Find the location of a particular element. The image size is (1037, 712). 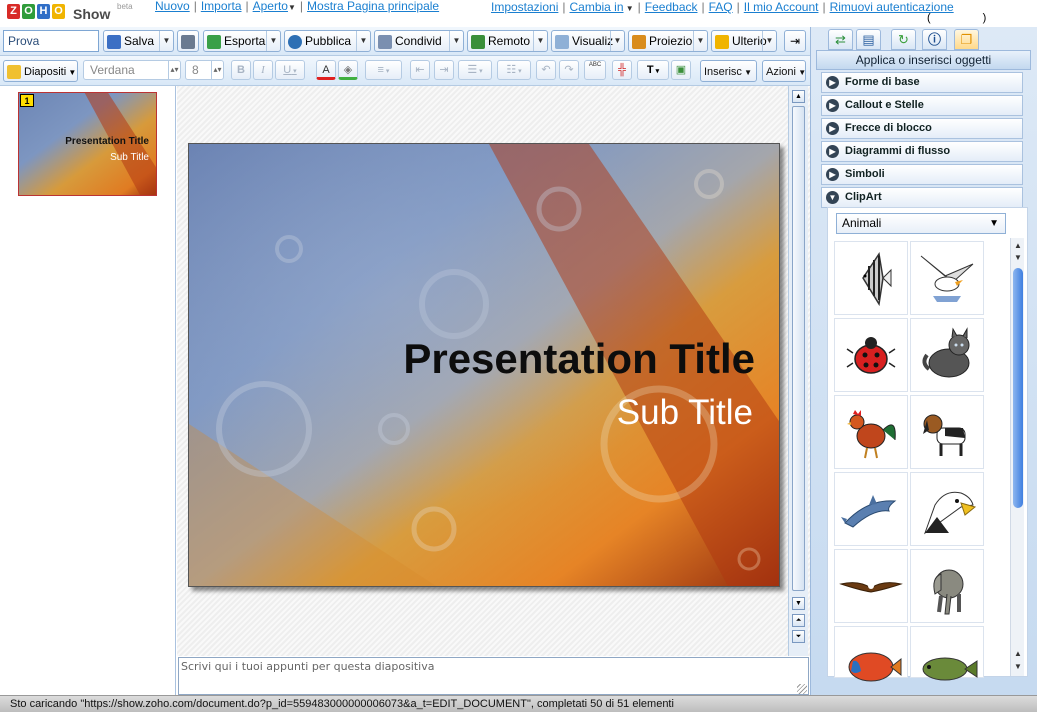

nav-feedback-link: Feedback is located at coordinates (671, 7).